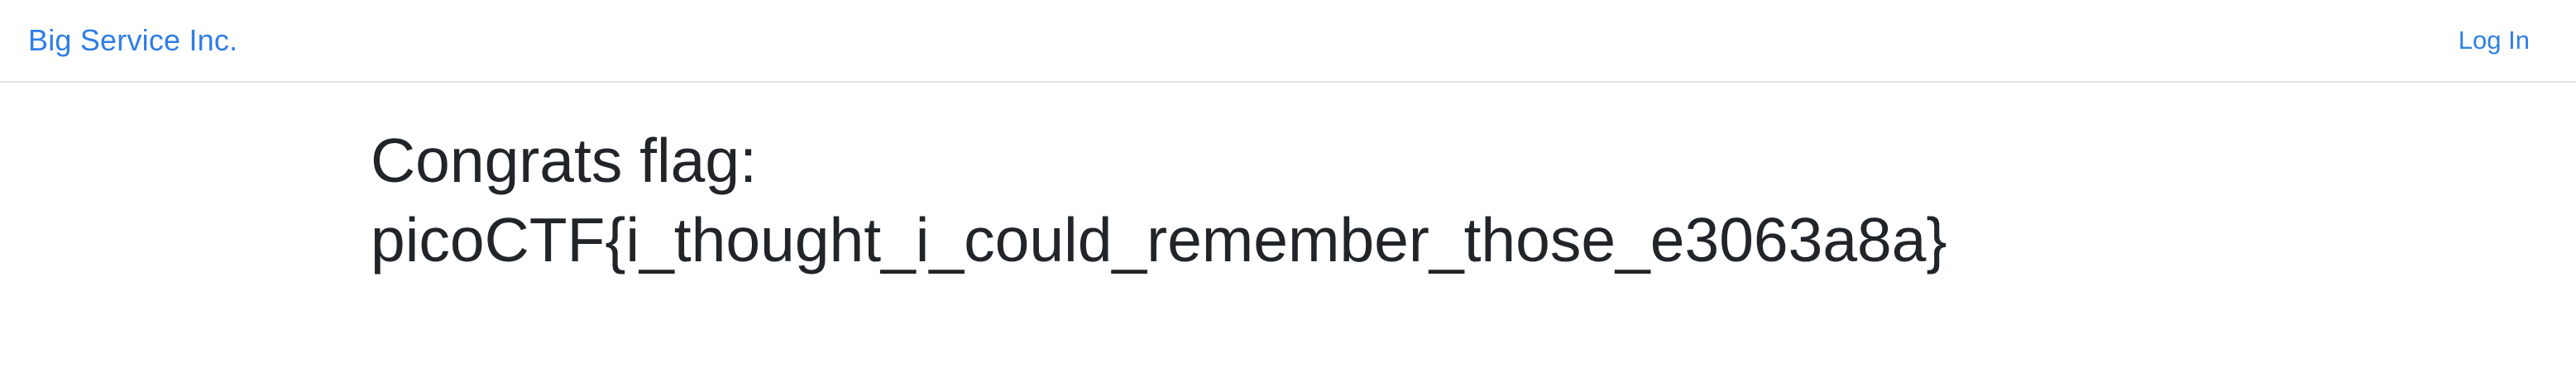 The image size is (2576, 382). Describe the element at coordinates (133, 40) in the screenshot. I see `brand-link: Big Service Inc.` at that location.